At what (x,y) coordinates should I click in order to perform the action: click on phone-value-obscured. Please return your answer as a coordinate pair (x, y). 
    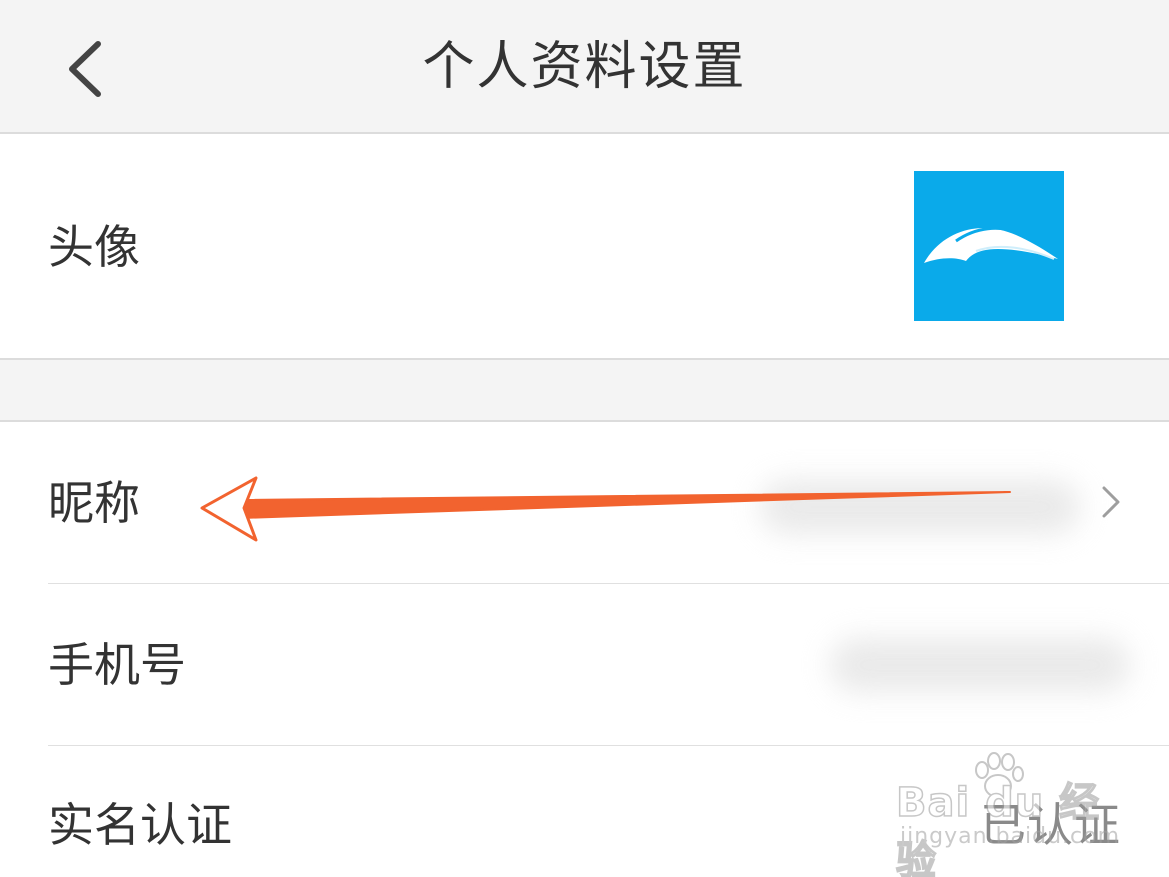
    Looking at the image, I should click on (980, 665).